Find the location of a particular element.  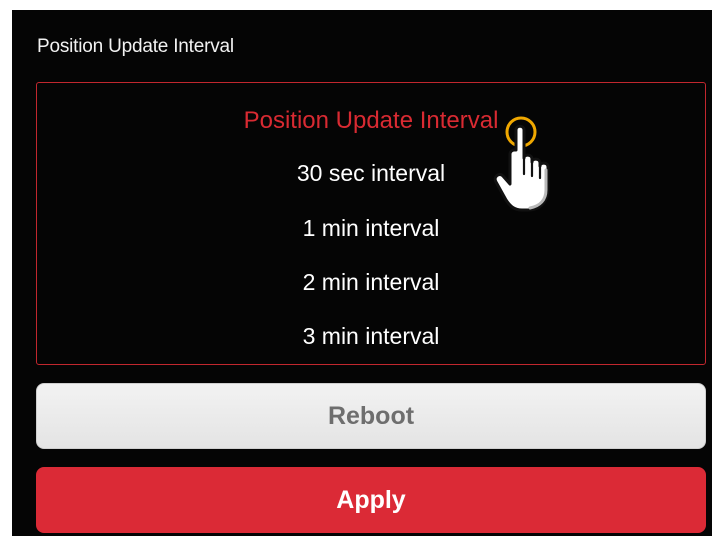

hand-pointer-icon is located at coordinates (521, 164).